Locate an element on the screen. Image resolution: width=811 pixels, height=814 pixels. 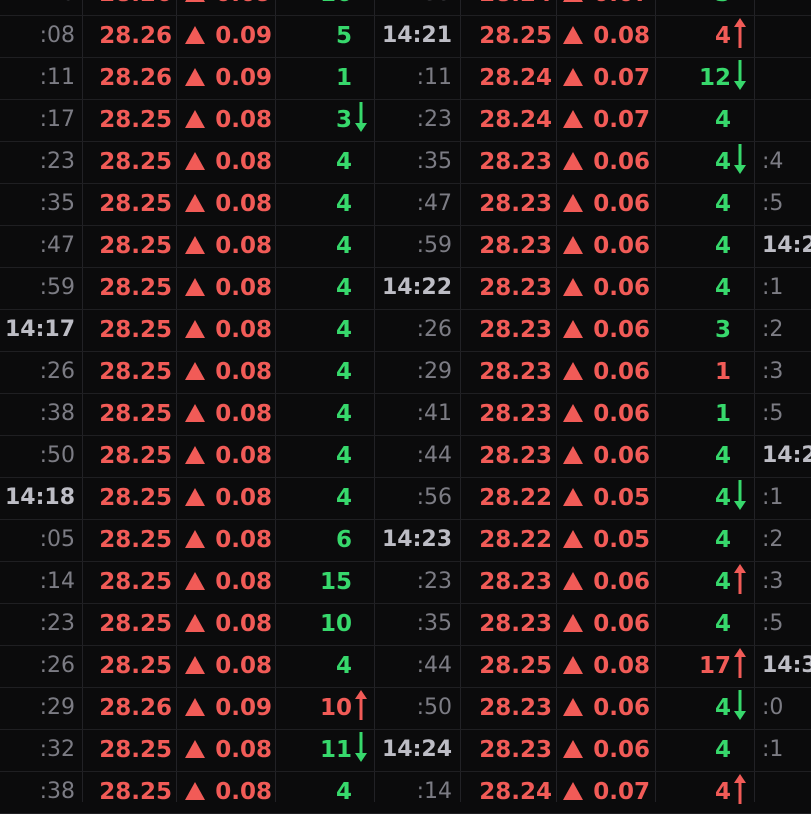
trade-row: :38 28.25 0.08 4:14 28.24 0.07 4 is located at coordinates (405, 792).